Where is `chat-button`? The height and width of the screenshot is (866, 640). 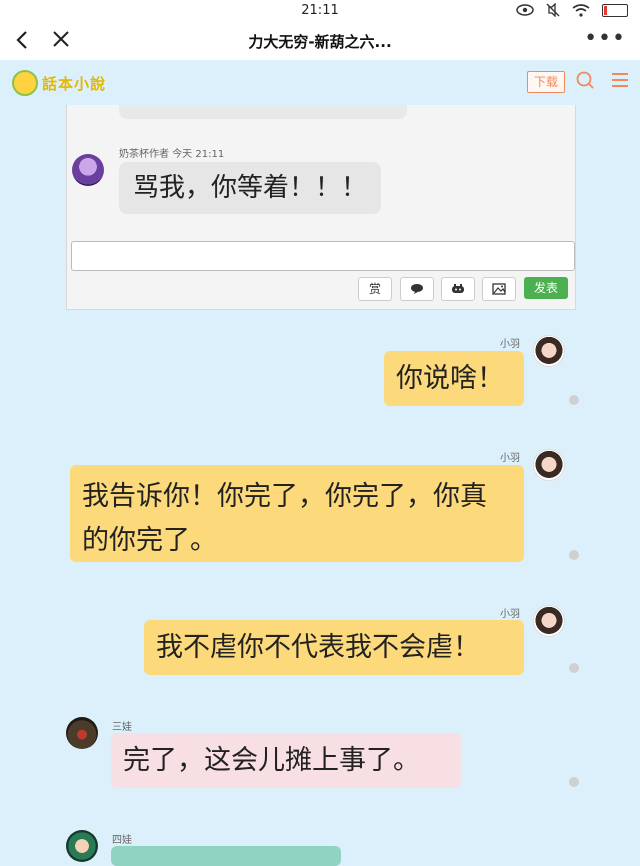
chat-button is located at coordinates (417, 289).